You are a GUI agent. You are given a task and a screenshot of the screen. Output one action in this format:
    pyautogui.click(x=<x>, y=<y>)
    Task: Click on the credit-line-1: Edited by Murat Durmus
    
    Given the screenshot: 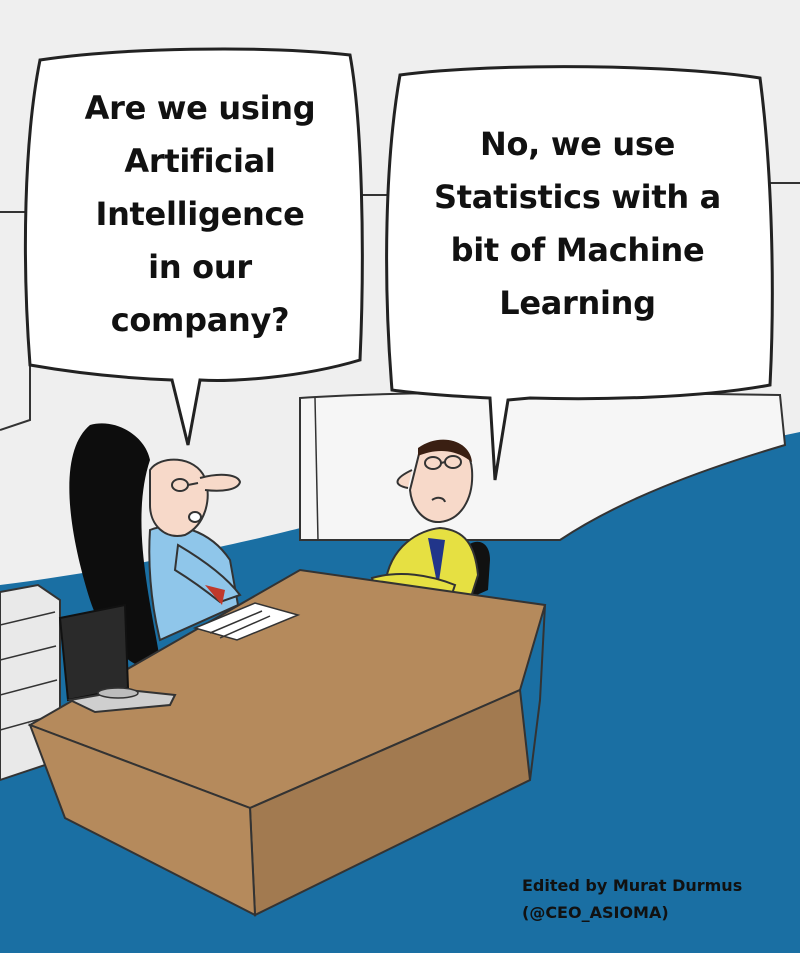 What is the action you would take?
    pyautogui.click(x=632, y=885)
    